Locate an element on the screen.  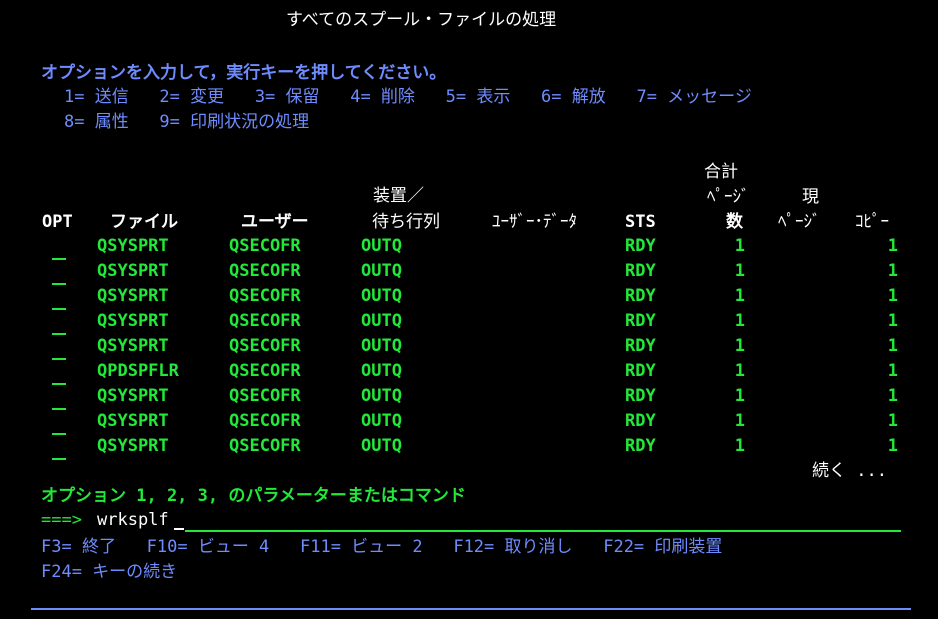
col-total-pages-line3: 数 is located at coordinates (734, 222).